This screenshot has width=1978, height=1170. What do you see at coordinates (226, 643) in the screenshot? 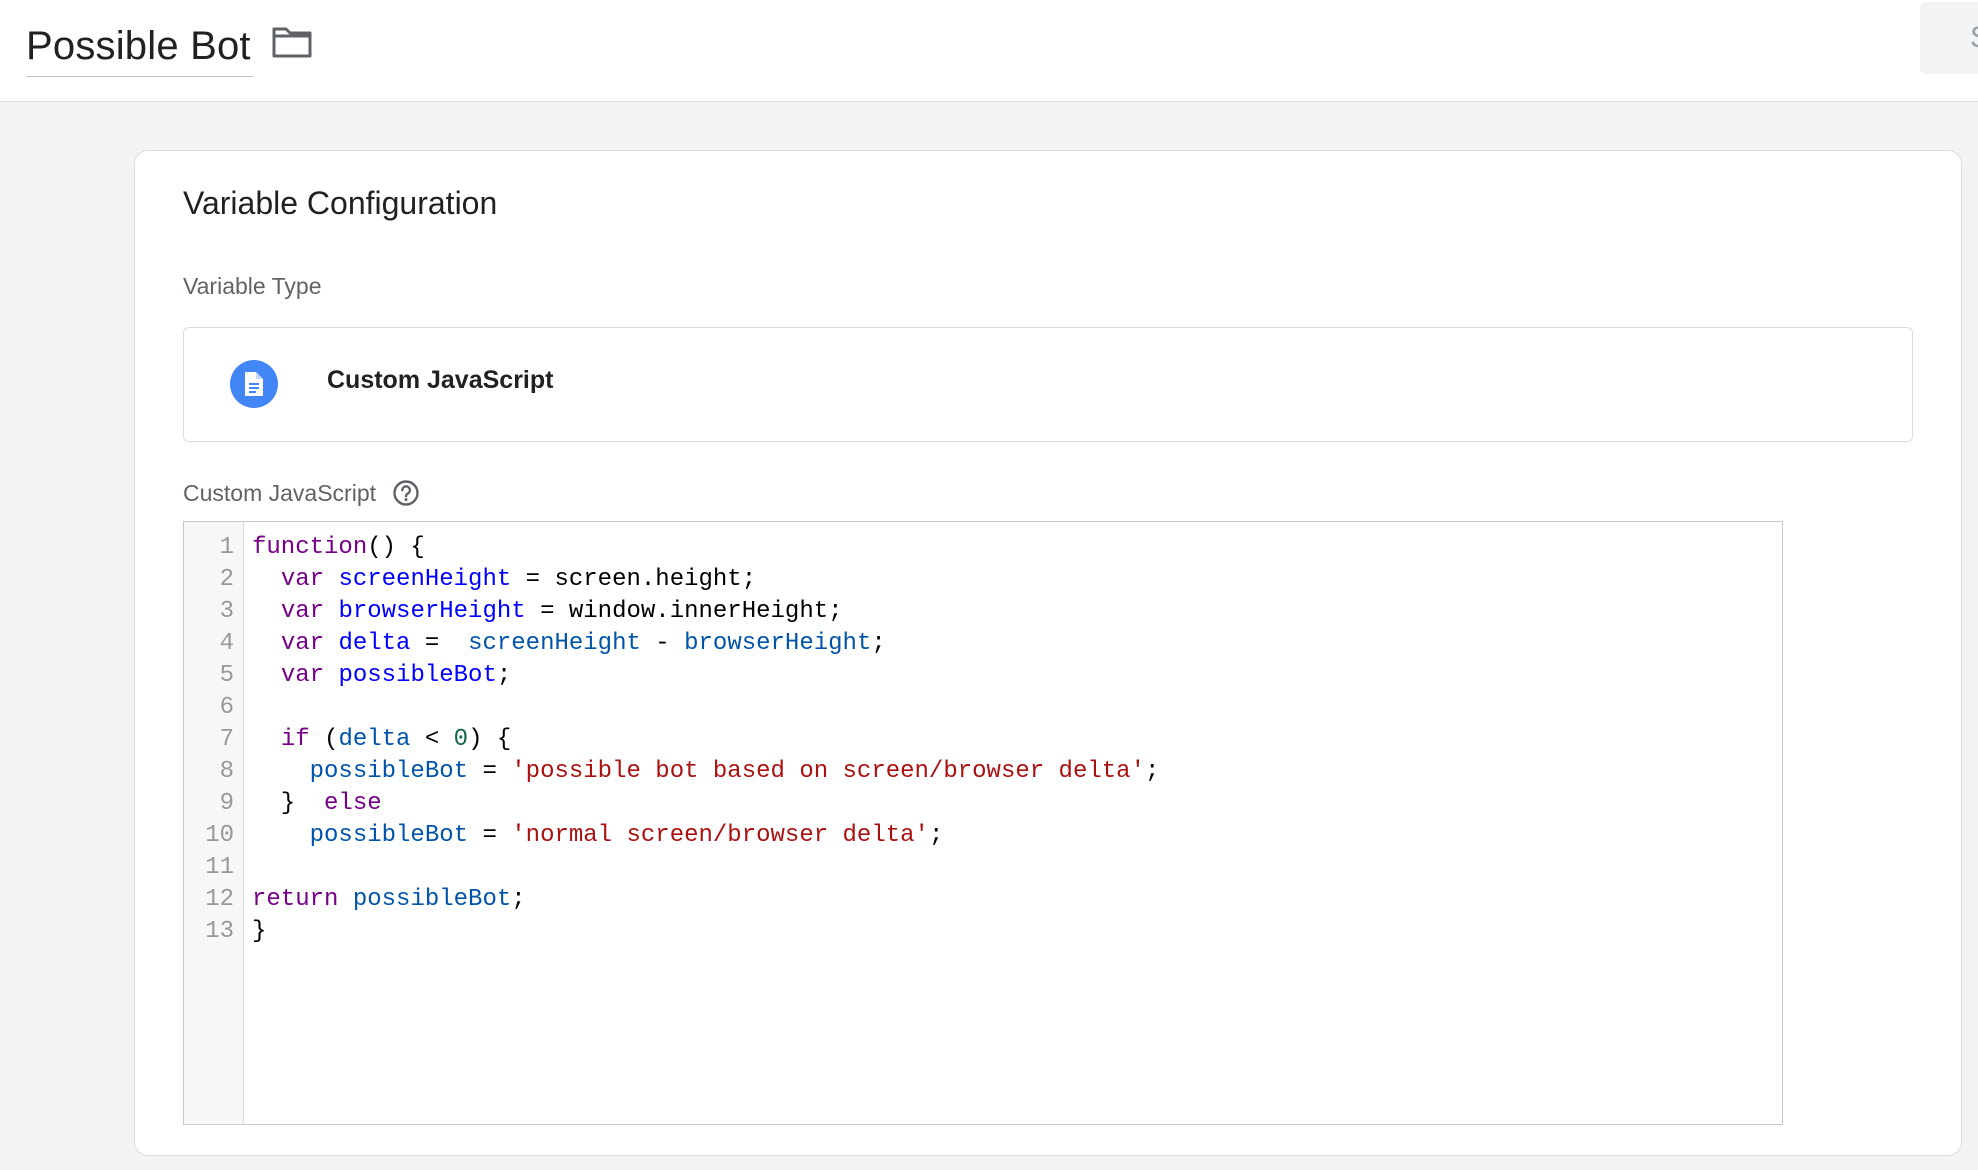
I see `line-number: 4` at bounding box center [226, 643].